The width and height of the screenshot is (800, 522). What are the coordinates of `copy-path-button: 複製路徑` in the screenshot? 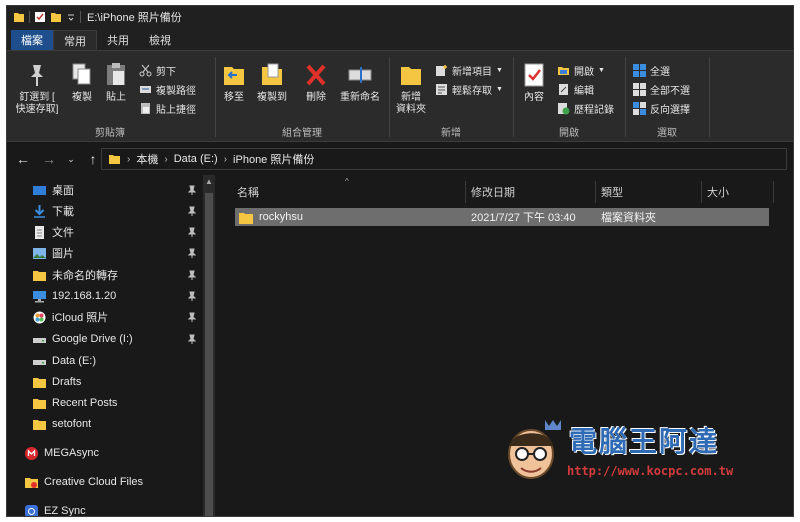 It's located at (167, 89).